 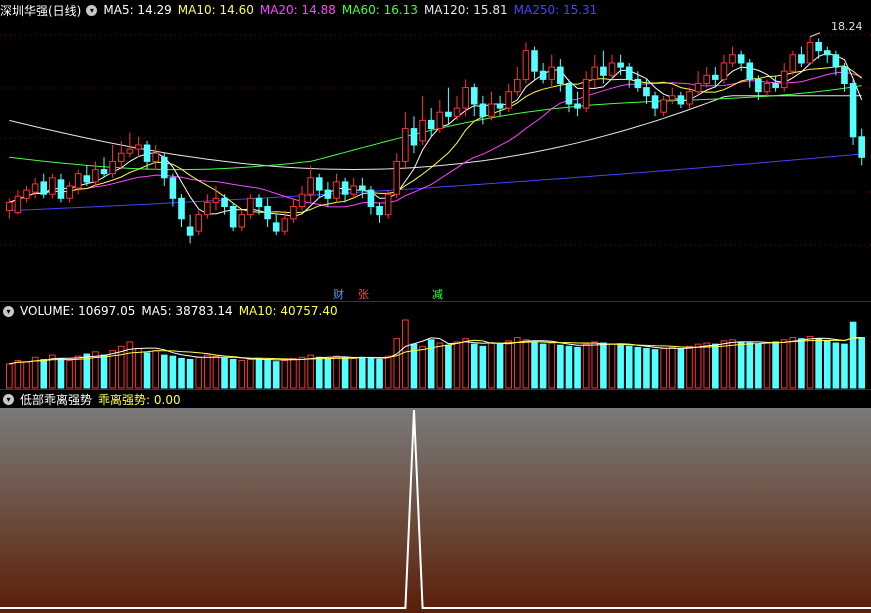 I want to click on indicator-header: ▾ 低部乖离强势 乖离强势: 0.00, so click(x=435, y=399).